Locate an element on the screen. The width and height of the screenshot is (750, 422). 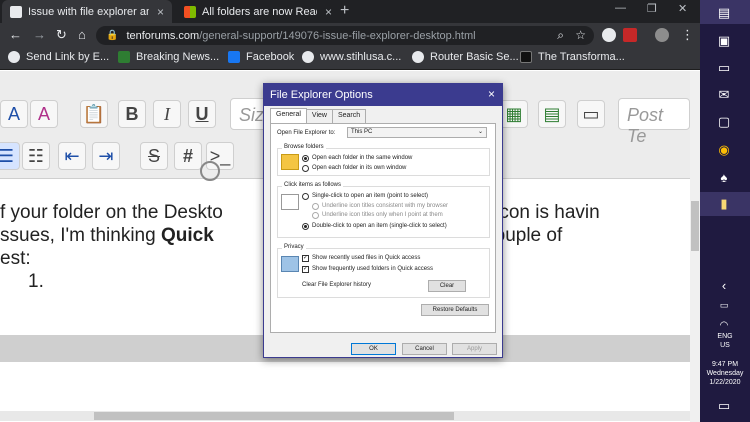
bookmark-label: Facebook is located at coordinates (270, 57).